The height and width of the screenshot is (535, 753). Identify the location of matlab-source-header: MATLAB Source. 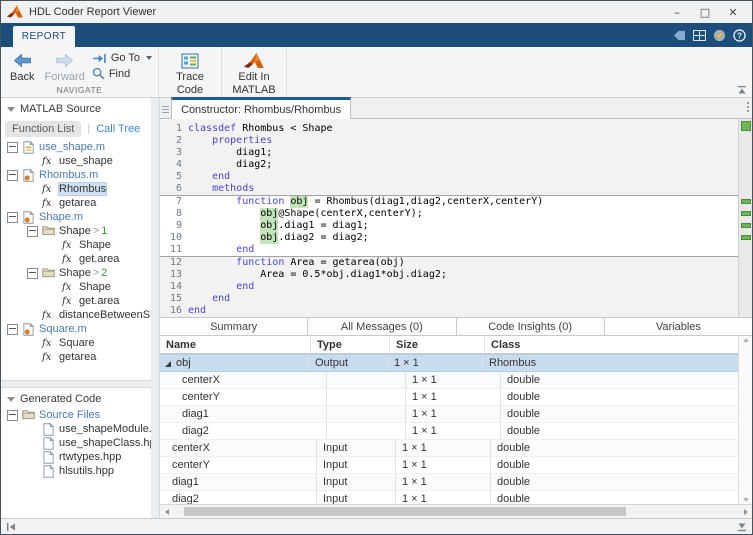
(76, 108).